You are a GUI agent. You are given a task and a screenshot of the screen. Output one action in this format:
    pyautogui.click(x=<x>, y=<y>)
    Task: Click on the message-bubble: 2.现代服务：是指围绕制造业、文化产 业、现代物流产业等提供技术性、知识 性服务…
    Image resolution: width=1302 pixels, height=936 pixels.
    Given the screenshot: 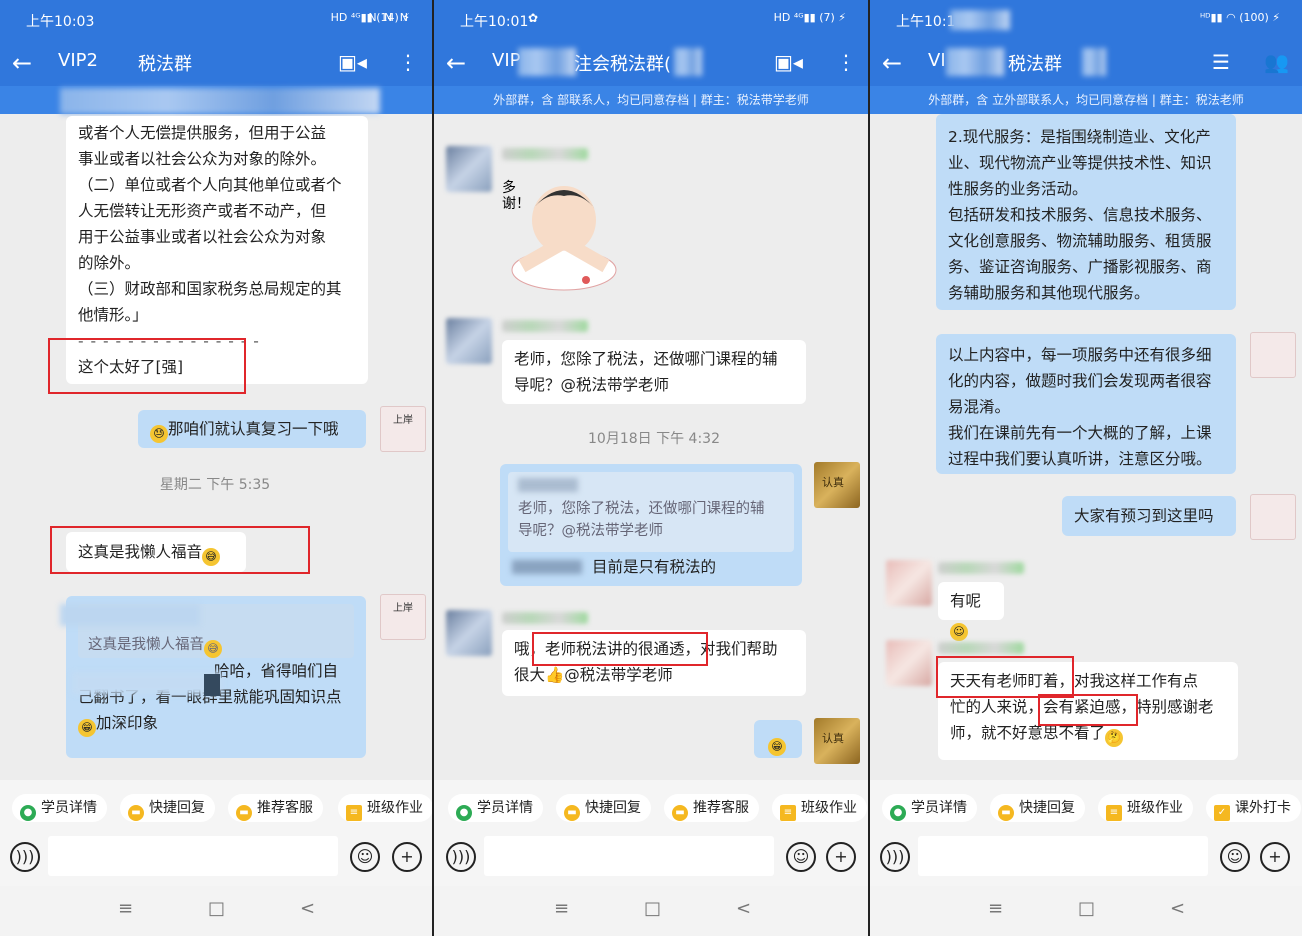 What is the action you would take?
    pyautogui.click(x=1086, y=212)
    